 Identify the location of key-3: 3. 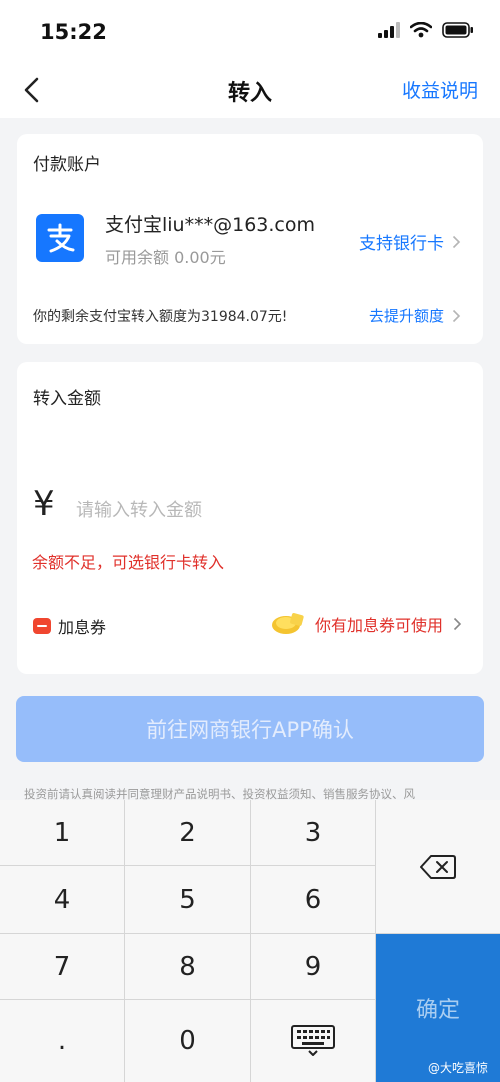
(313, 832).